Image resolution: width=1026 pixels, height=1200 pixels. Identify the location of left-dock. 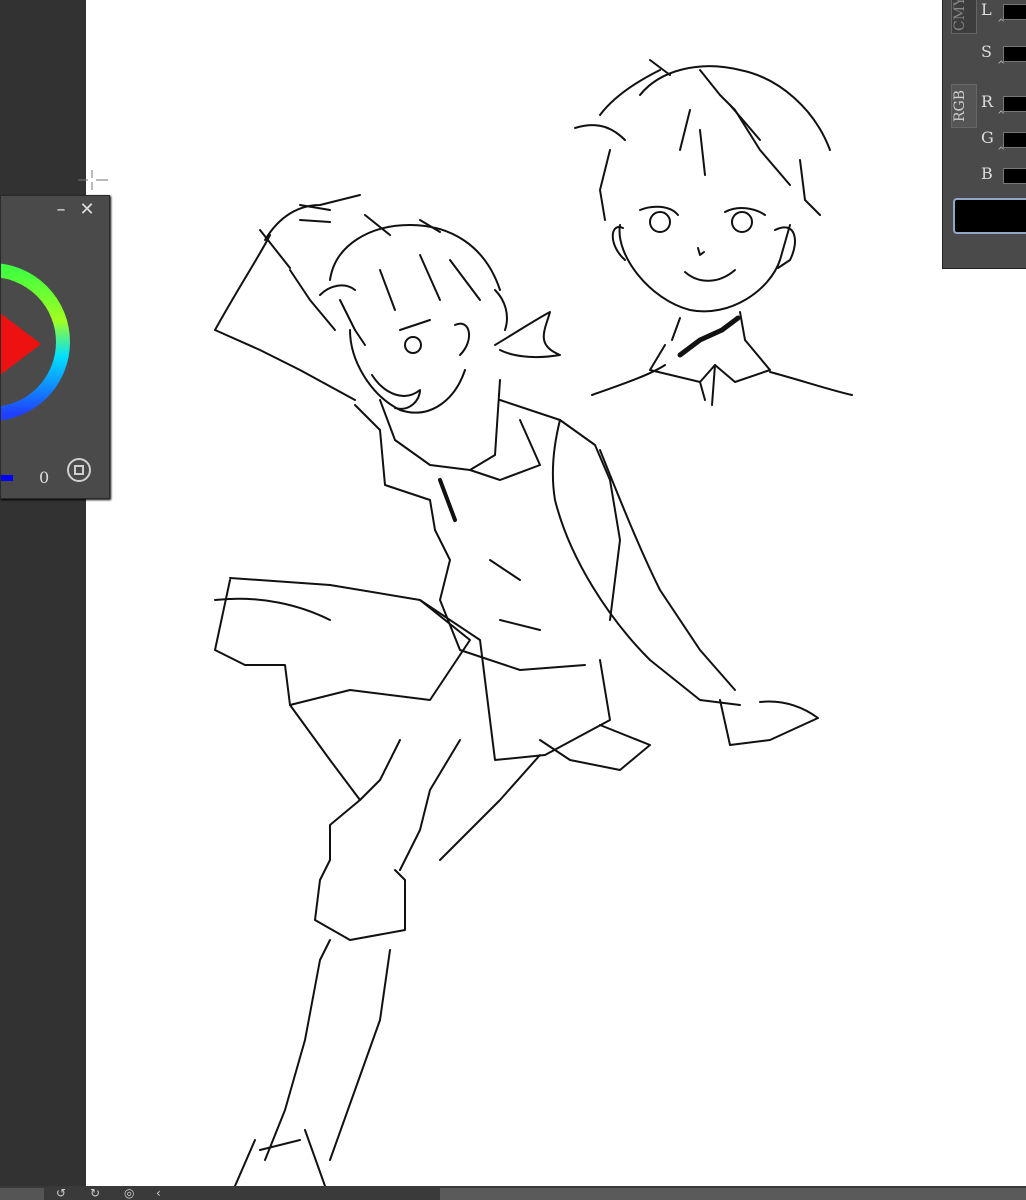
(43, 600).